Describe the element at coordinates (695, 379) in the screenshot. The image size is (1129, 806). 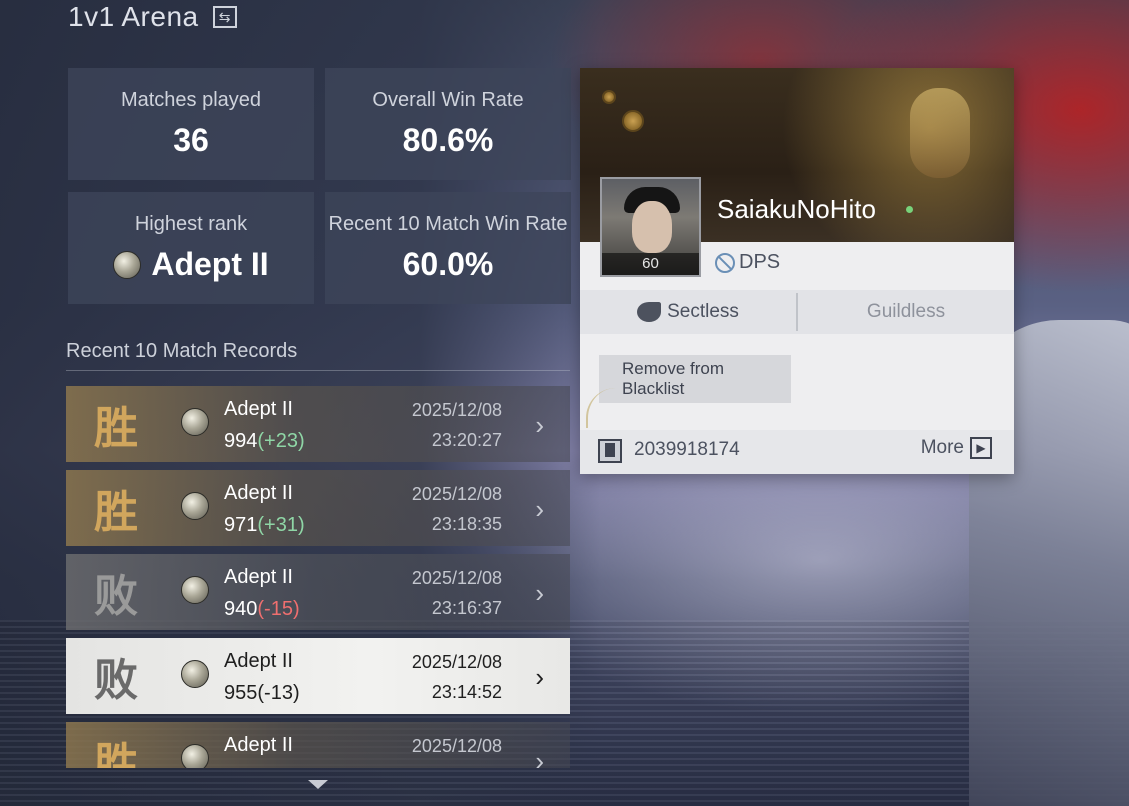
I see `remove-from-blacklist-button: Remove from Blacklist` at that location.